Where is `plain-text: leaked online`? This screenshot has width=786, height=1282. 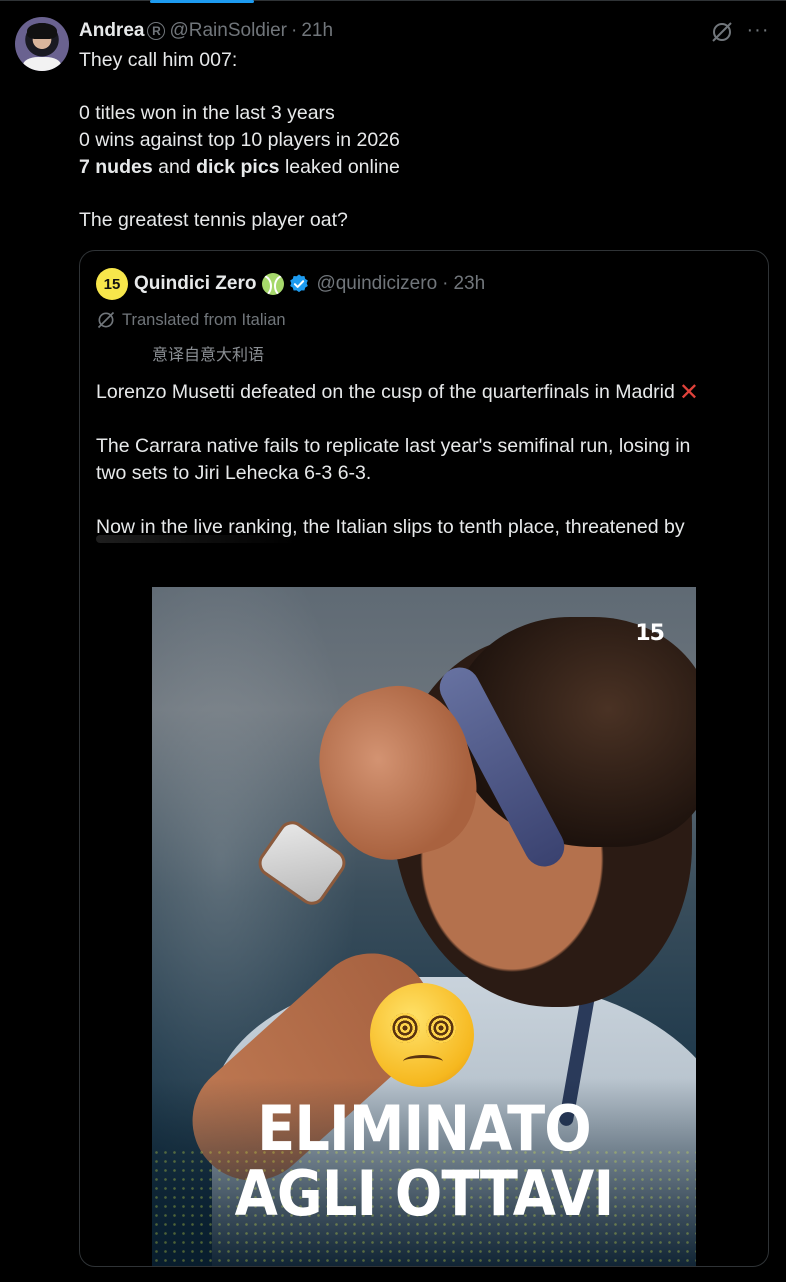 plain-text: leaked online is located at coordinates (339, 166).